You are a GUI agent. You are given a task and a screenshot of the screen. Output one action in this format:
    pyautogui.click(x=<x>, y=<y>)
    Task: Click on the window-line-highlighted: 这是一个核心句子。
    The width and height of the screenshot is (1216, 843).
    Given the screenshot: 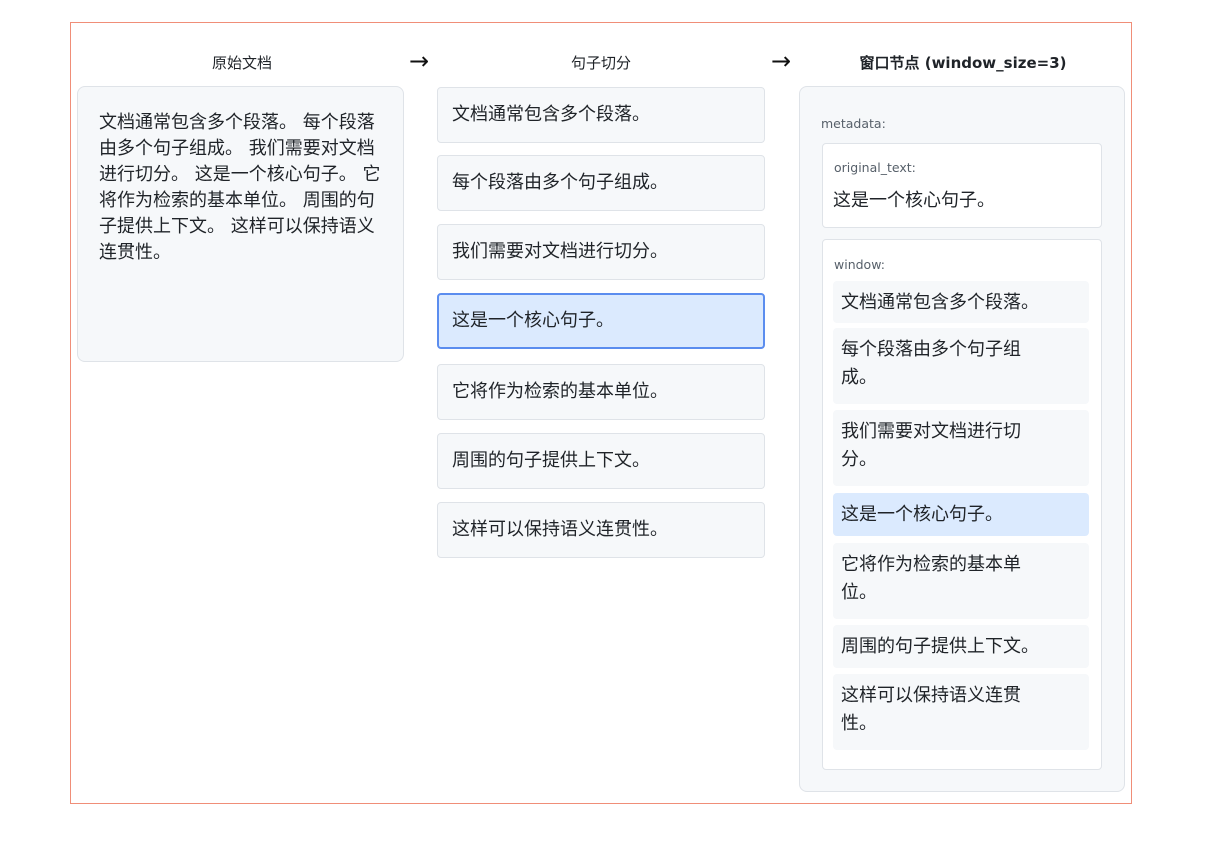 What is the action you would take?
    pyautogui.click(x=961, y=514)
    